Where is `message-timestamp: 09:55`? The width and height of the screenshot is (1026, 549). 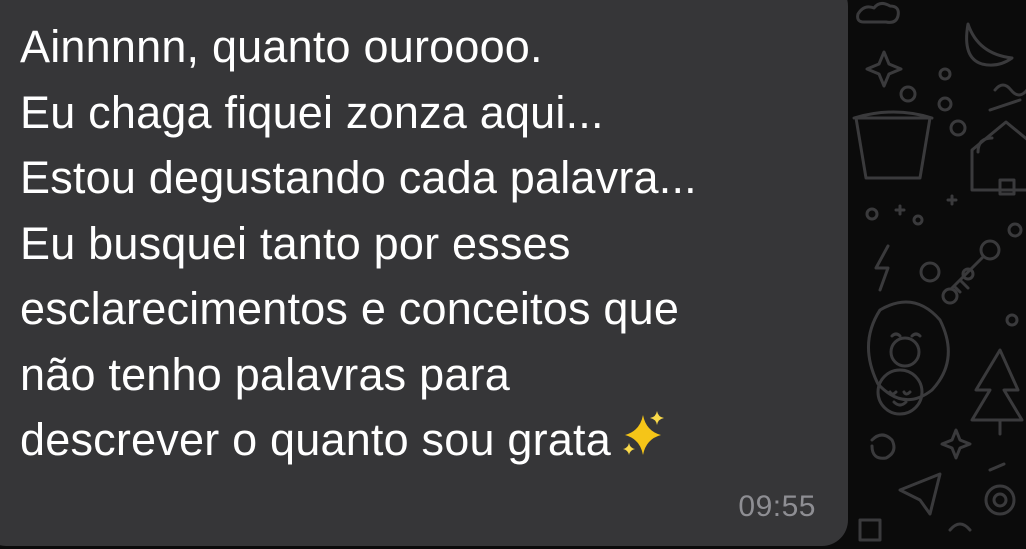 message-timestamp: 09:55 is located at coordinates (777, 506).